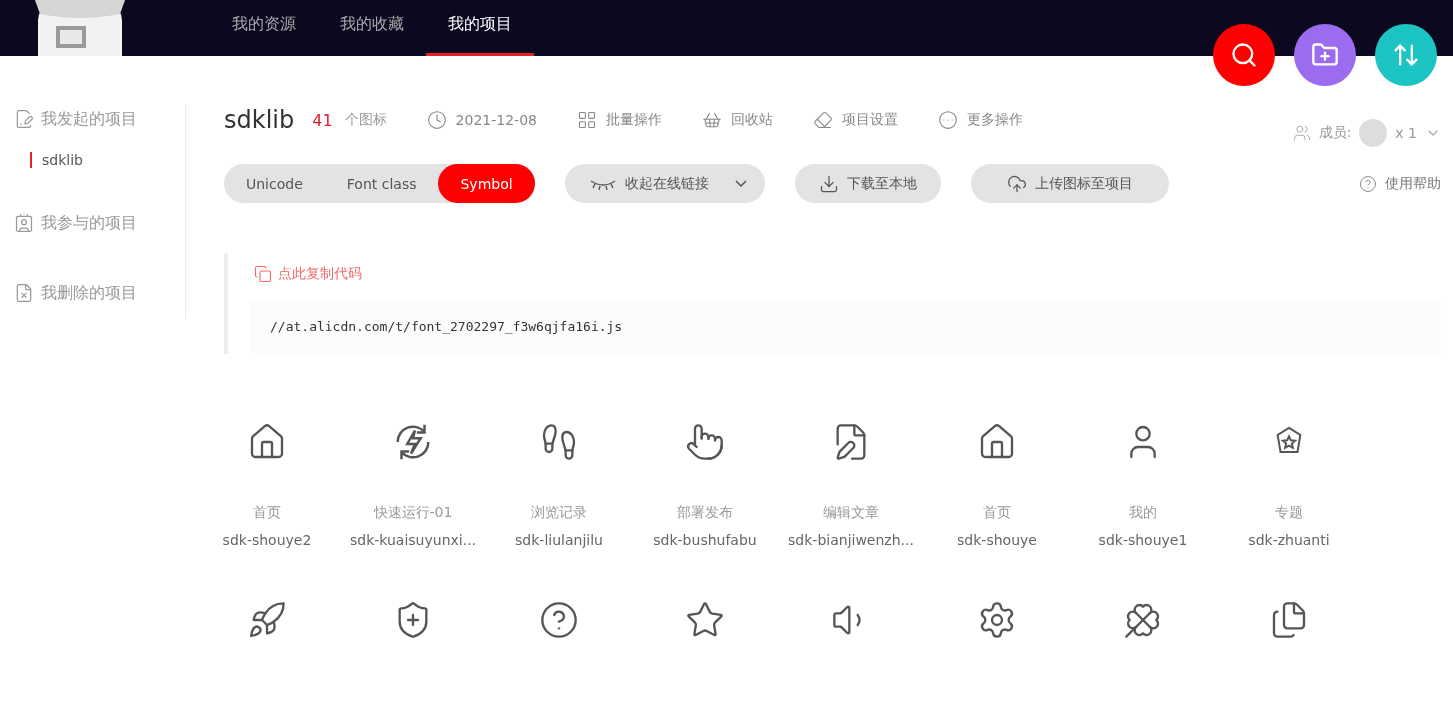 The height and width of the screenshot is (718, 1453). Describe the element at coordinates (994, 120) in the screenshot. I see `action-label: 更多操作` at that location.